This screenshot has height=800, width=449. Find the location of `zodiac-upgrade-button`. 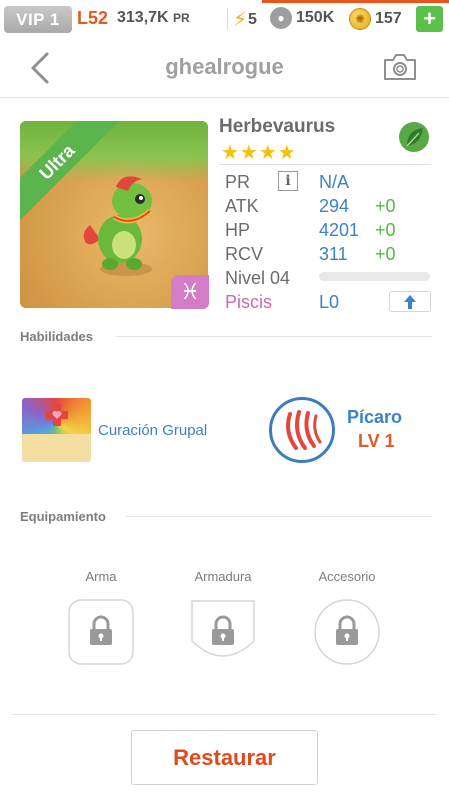

zodiac-upgrade-button is located at coordinates (410, 301).